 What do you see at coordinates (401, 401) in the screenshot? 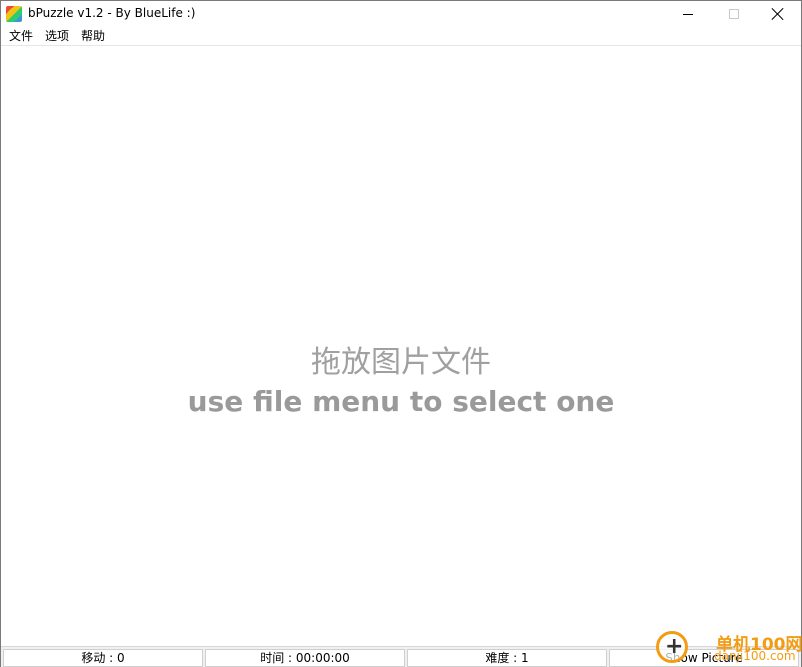
I see `drop-hint-english: use file menu to select one` at bounding box center [401, 401].